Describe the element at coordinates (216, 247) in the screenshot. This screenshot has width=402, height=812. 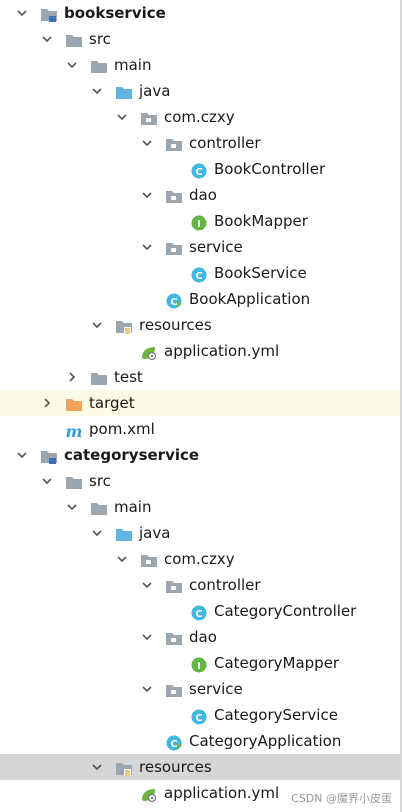
I see `tree-item-label: service` at that location.